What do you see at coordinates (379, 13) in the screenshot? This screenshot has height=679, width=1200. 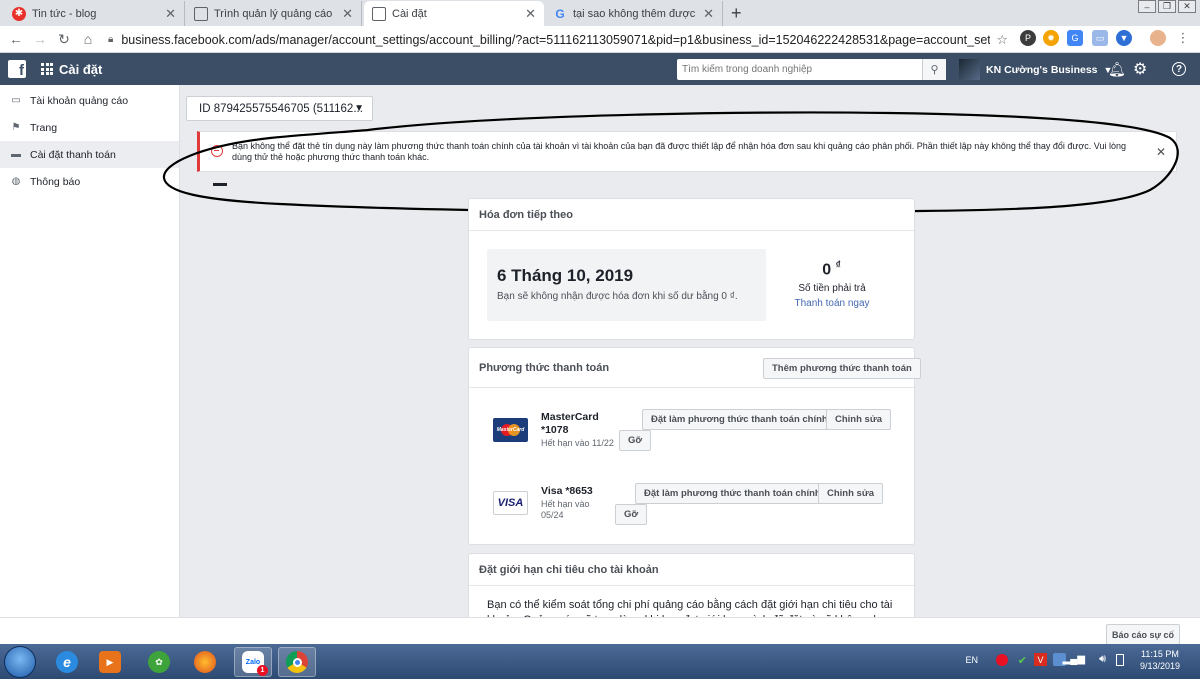 I see `page-favicon-icon` at bounding box center [379, 13].